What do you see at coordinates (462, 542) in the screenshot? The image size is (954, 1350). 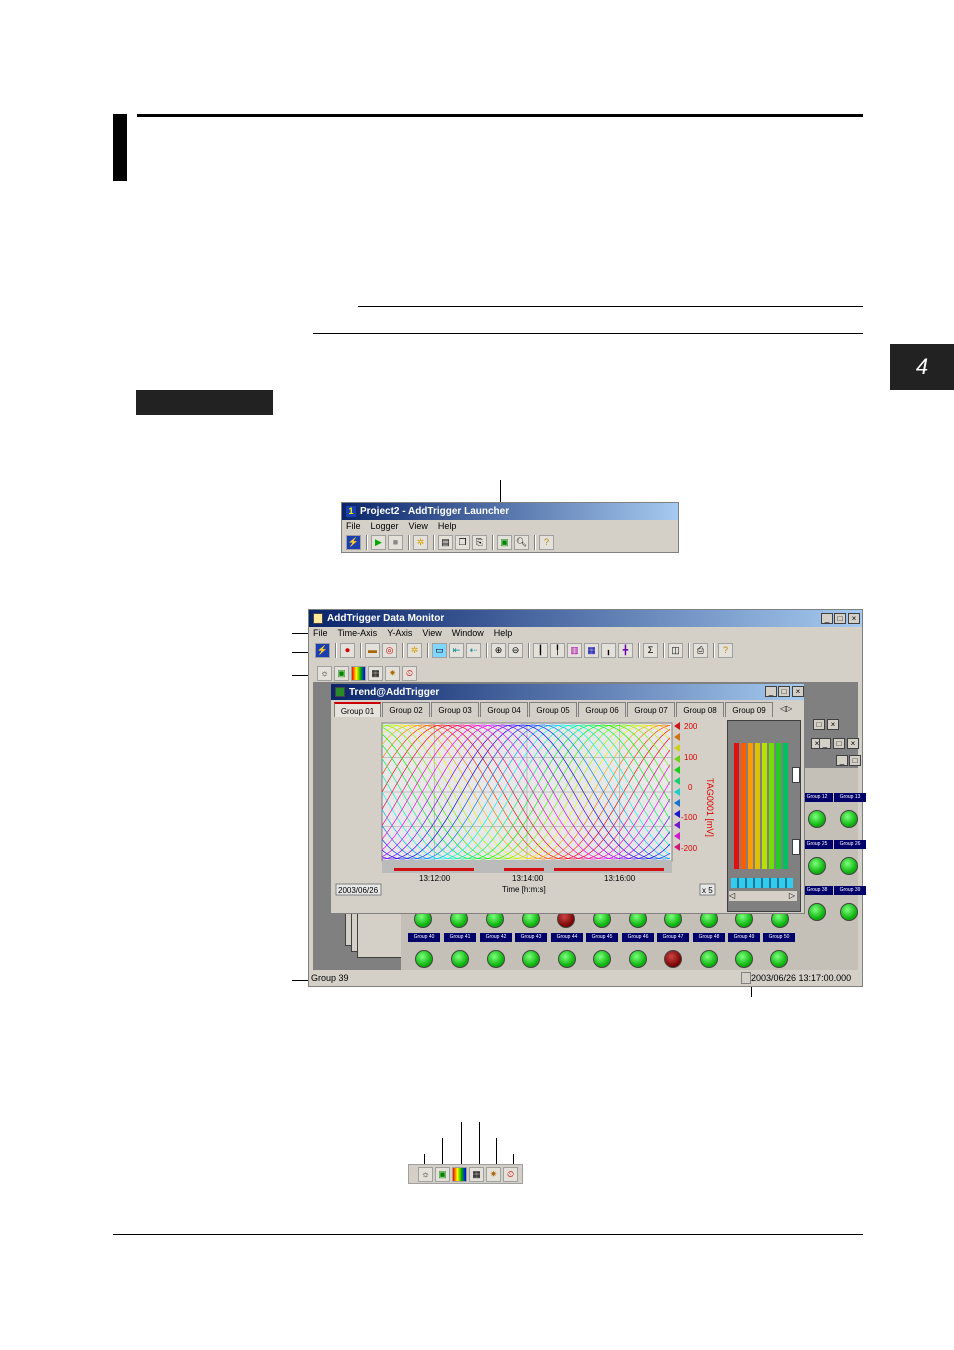 I see `copy-icon: ❐` at bounding box center [462, 542].